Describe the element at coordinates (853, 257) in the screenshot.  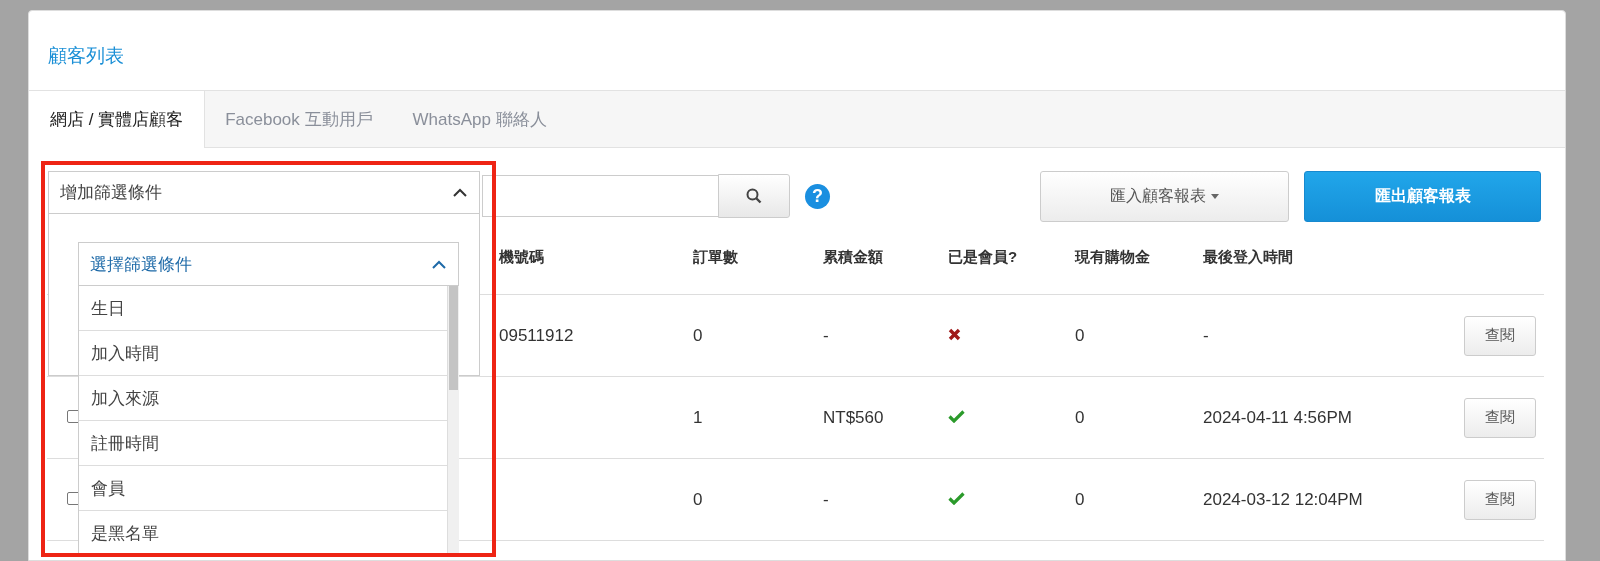
I see `column-header: 累積金額` at that location.